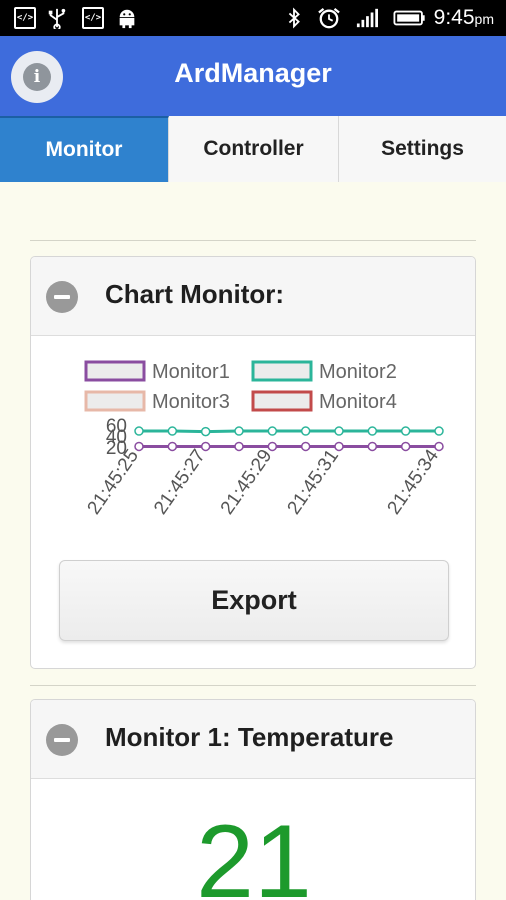 The width and height of the screenshot is (506, 900). Describe the element at coordinates (180, 482) in the screenshot. I see `x-tick-label: 21:45:27` at that location.